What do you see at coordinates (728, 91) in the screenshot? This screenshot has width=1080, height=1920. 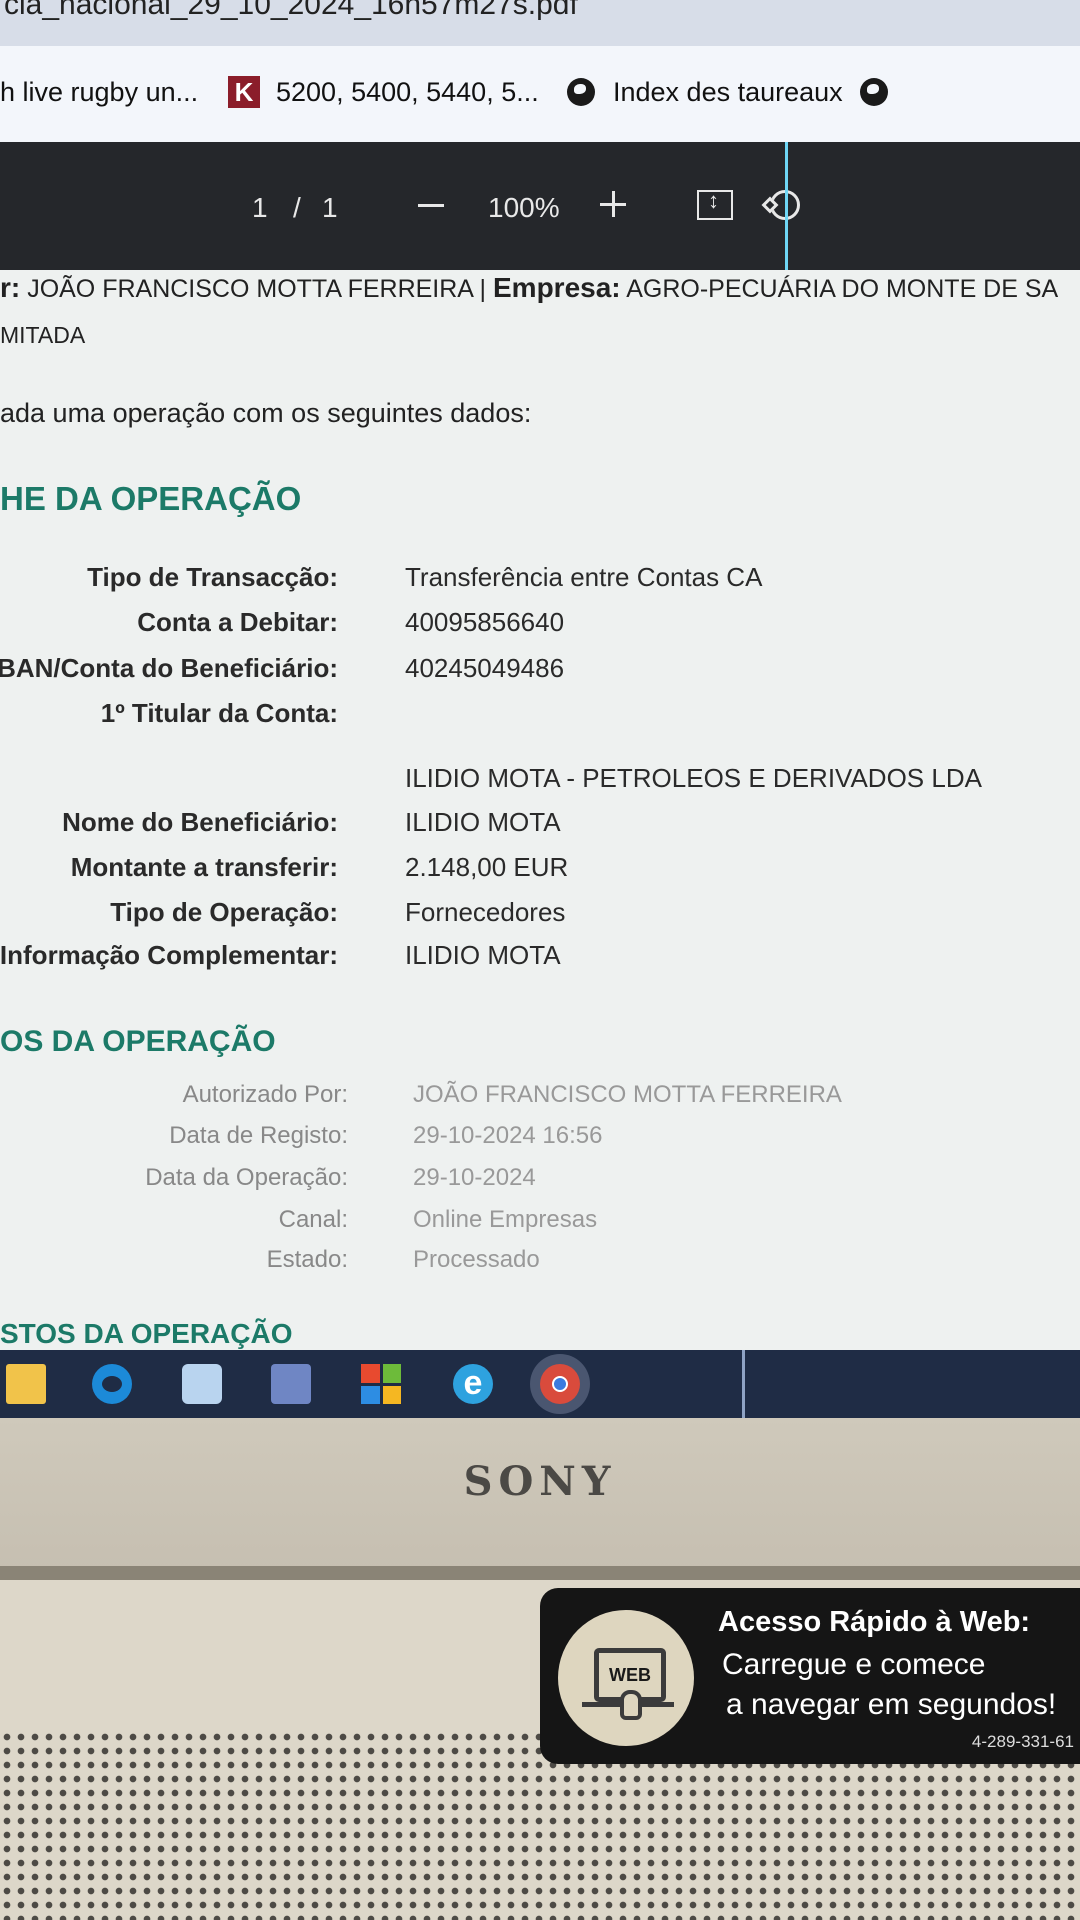 I see `bookmark-label: Index des taureaux` at bounding box center [728, 91].